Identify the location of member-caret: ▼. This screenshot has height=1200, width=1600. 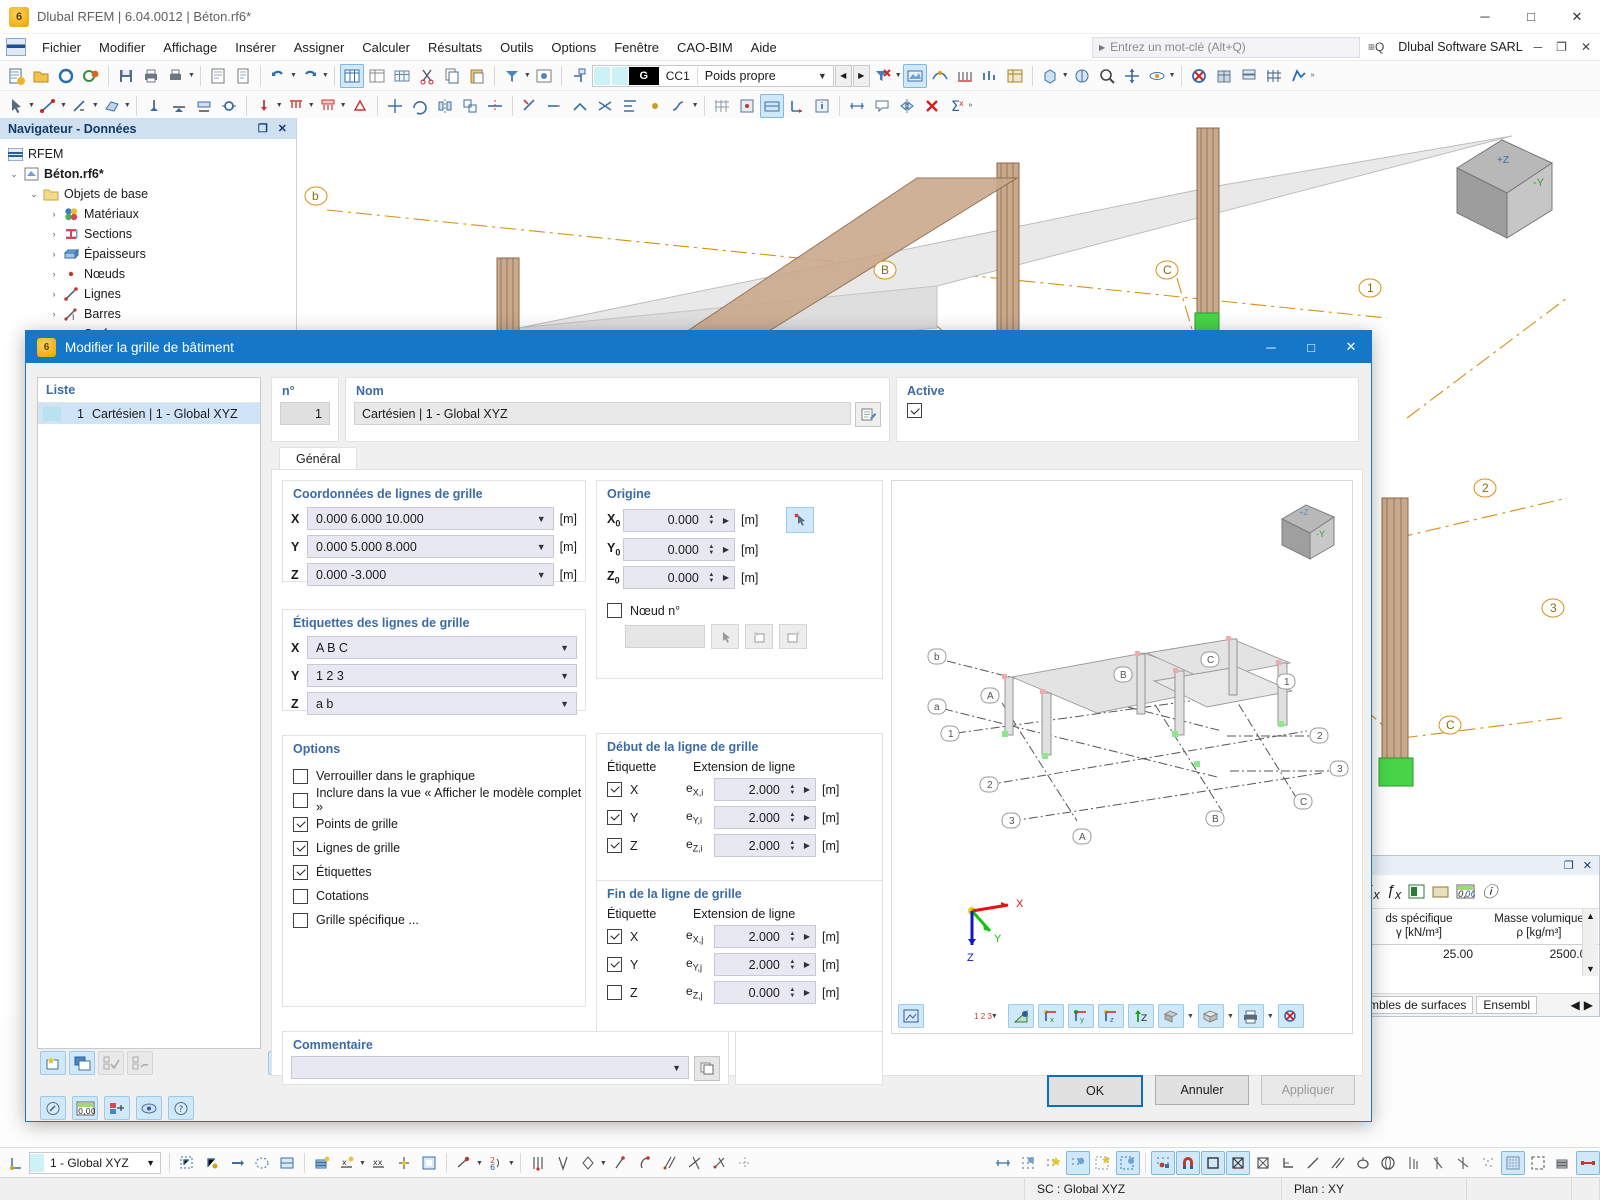
(95, 105).